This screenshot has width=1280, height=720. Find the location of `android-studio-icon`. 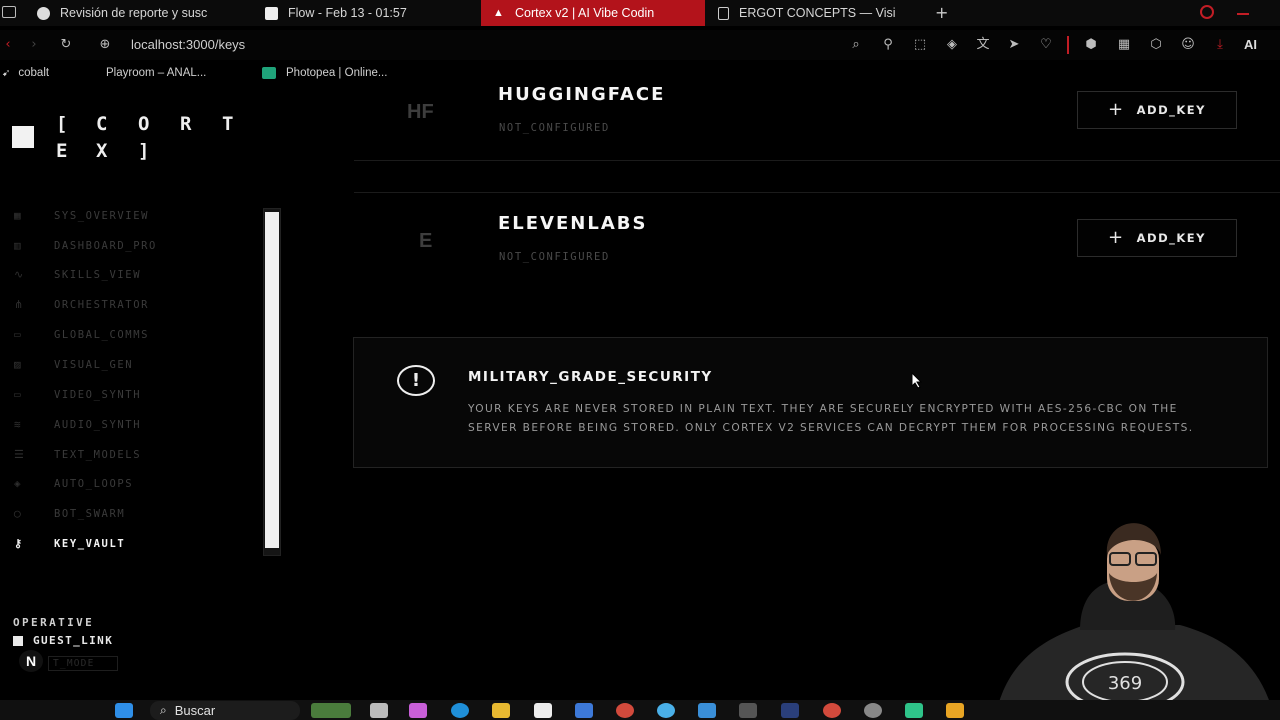

android-studio-icon is located at coordinates (914, 710).